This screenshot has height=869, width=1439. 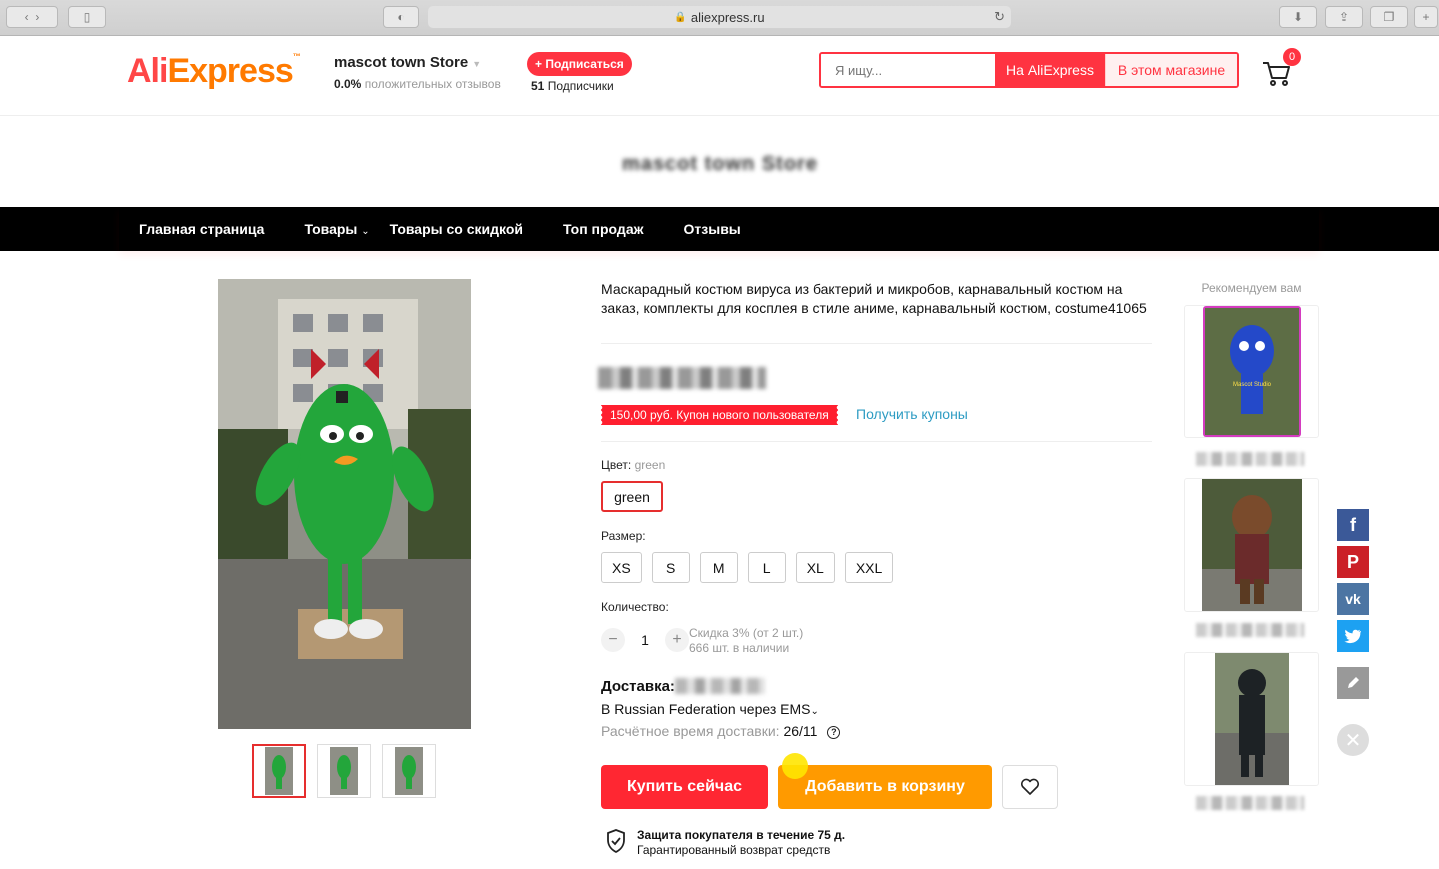 What do you see at coordinates (718, 567) in the screenshot?
I see `size-option-m: M` at bounding box center [718, 567].